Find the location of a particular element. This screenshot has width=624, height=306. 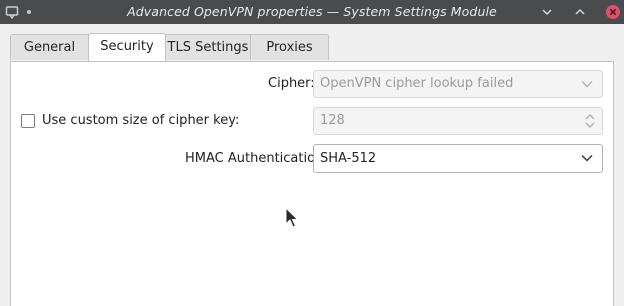

close-icon is located at coordinates (613, 12).